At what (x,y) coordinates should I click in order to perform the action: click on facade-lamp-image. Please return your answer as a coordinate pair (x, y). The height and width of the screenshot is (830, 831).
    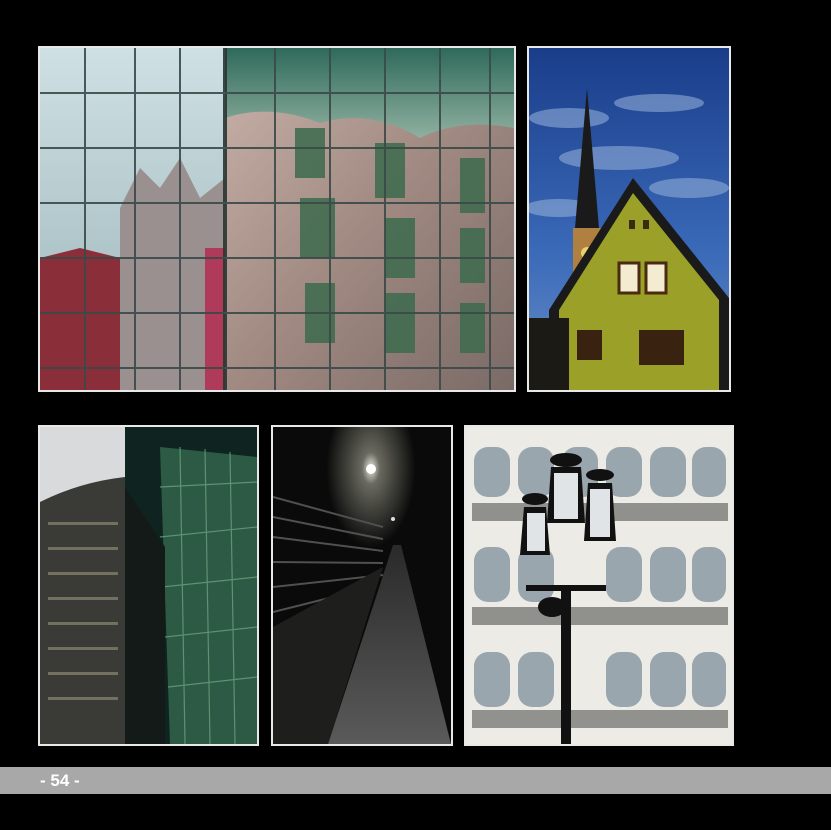
    Looking at the image, I should click on (599, 585).